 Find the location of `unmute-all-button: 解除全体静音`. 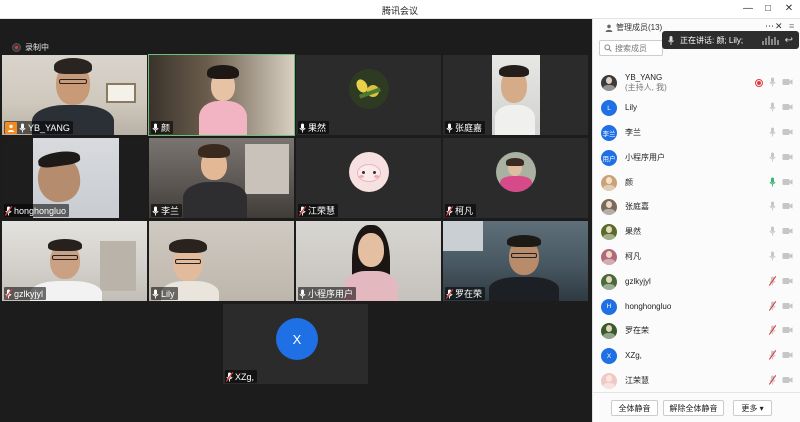

unmute-all-button: 解除全体静音 is located at coordinates (693, 408).